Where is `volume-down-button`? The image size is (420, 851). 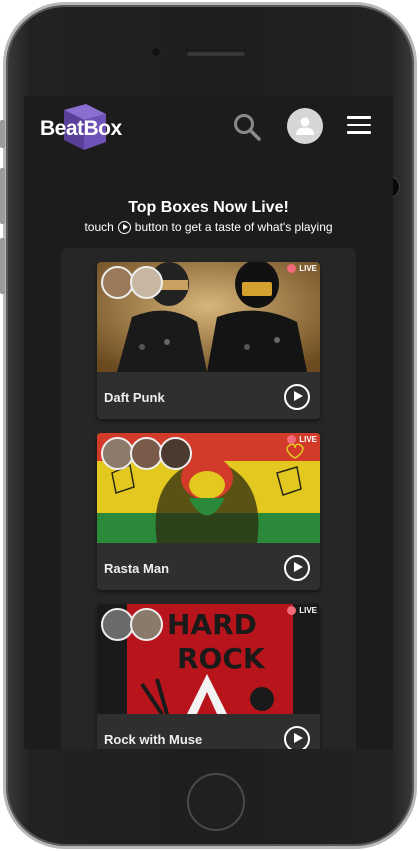
volume-down-button is located at coordinates (2, 266).